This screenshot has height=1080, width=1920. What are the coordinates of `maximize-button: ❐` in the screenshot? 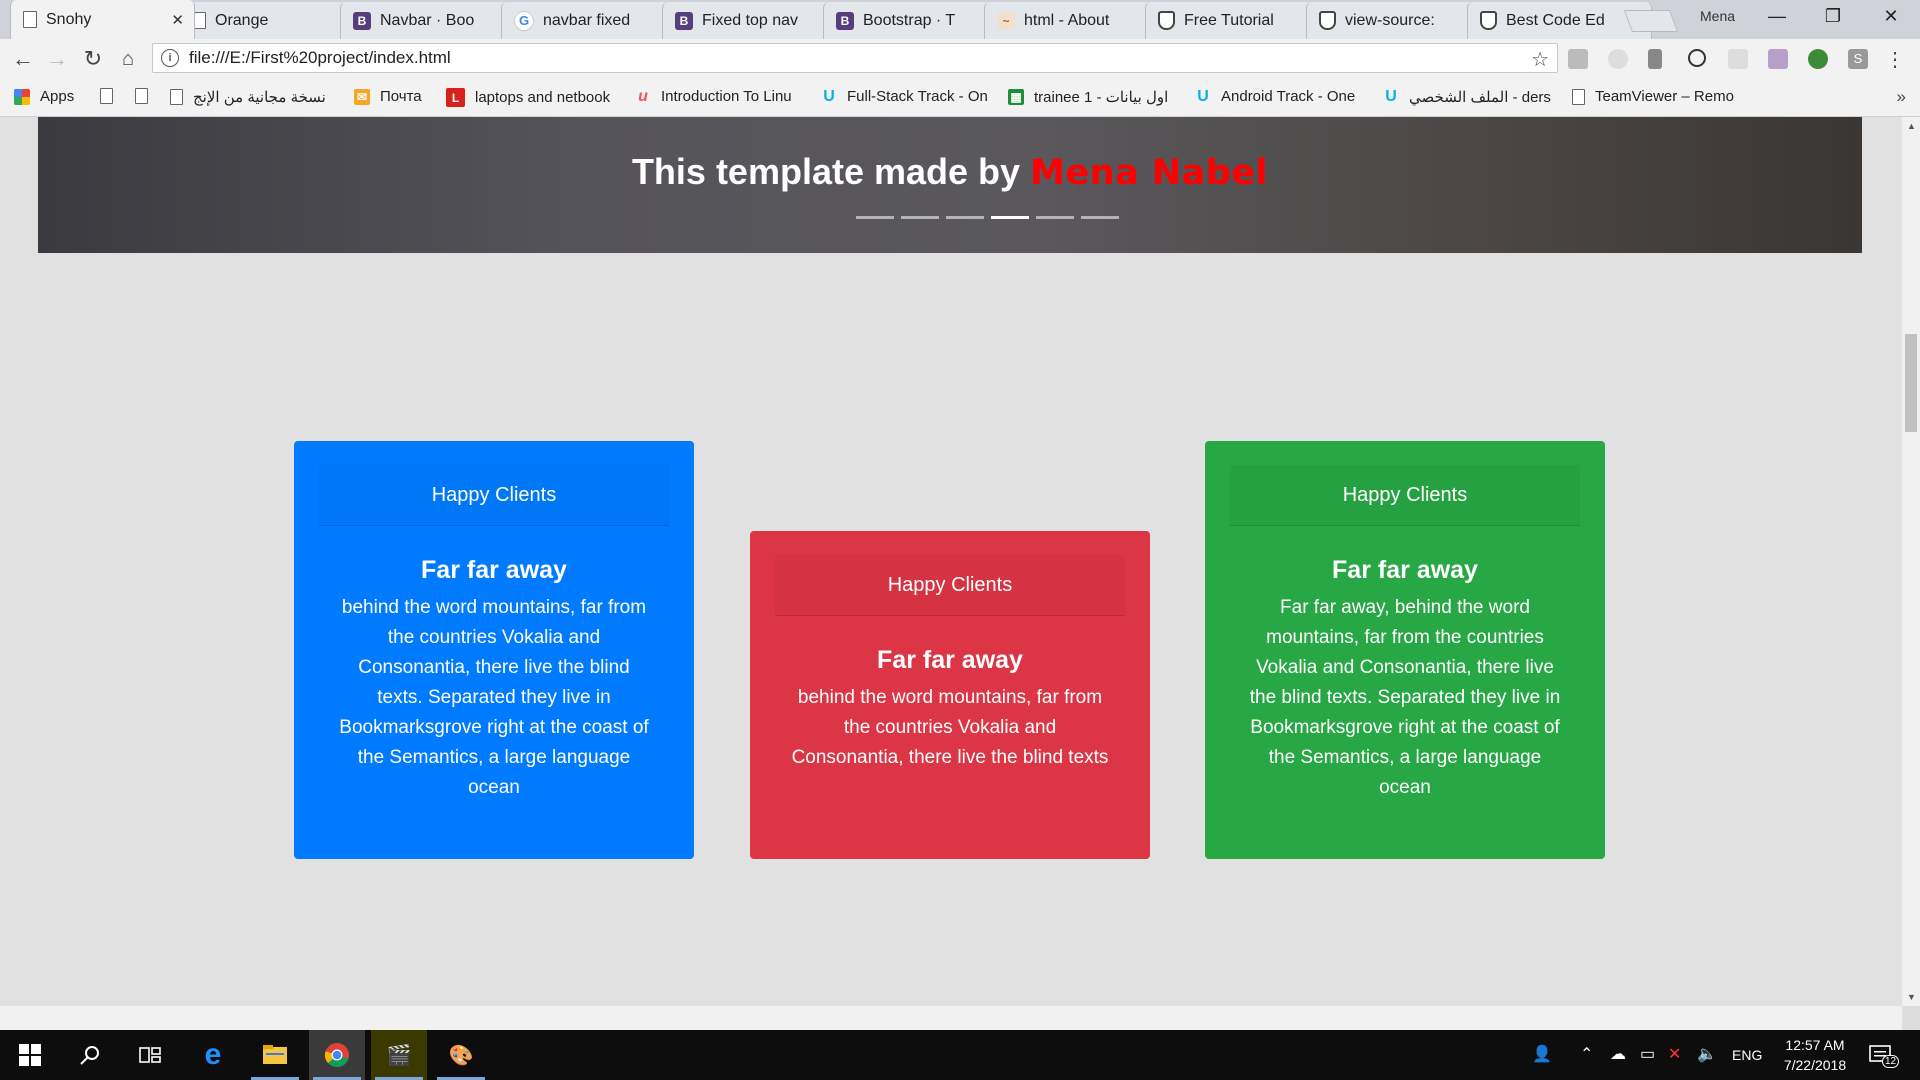 It's located at (1833, 16).